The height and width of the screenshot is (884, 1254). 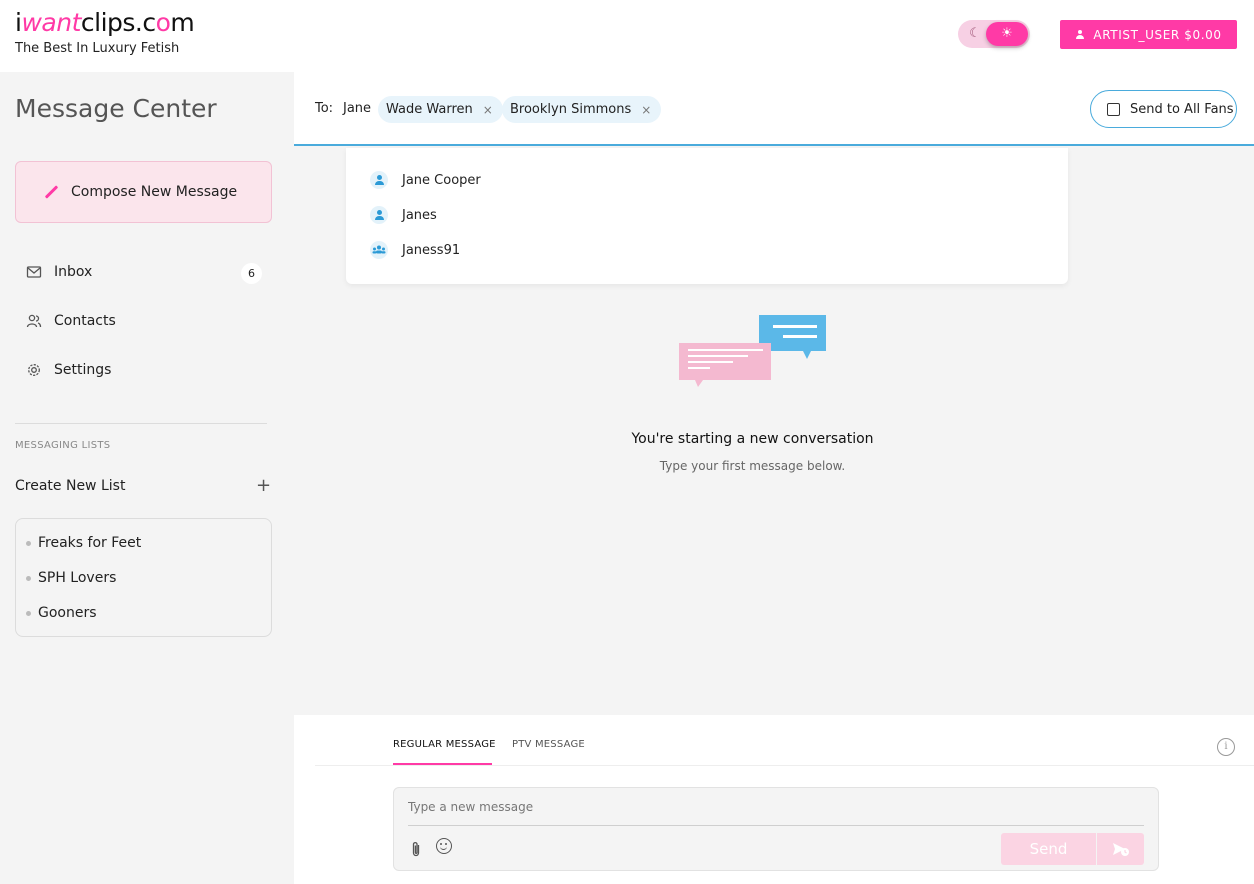 I want to click on sidebar-divider, so click(x=141, y=423).